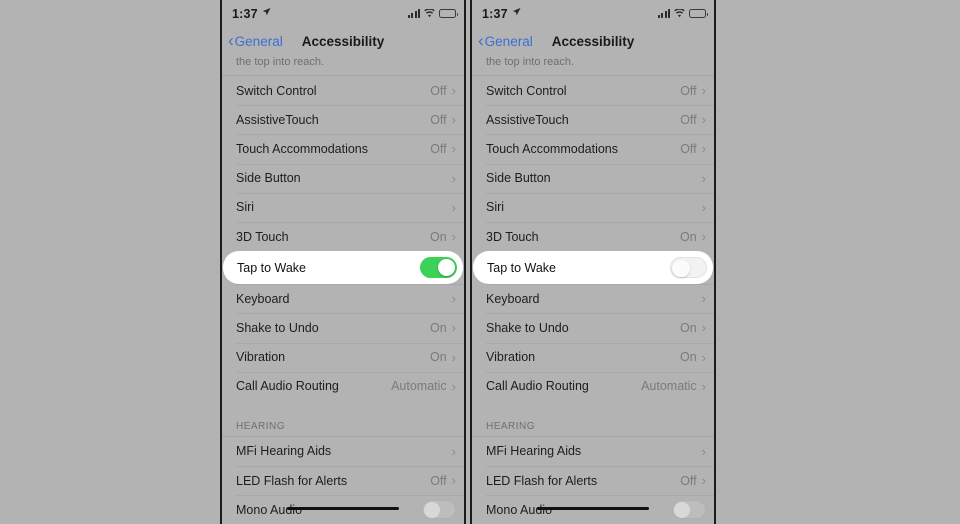 Image resolution: width=960 pixels, height=524 pixels. What do you see at coordinates (495, 13) in the screenshot?
I see `status-bar-time: 1:37` at bounding box center [495, 13].